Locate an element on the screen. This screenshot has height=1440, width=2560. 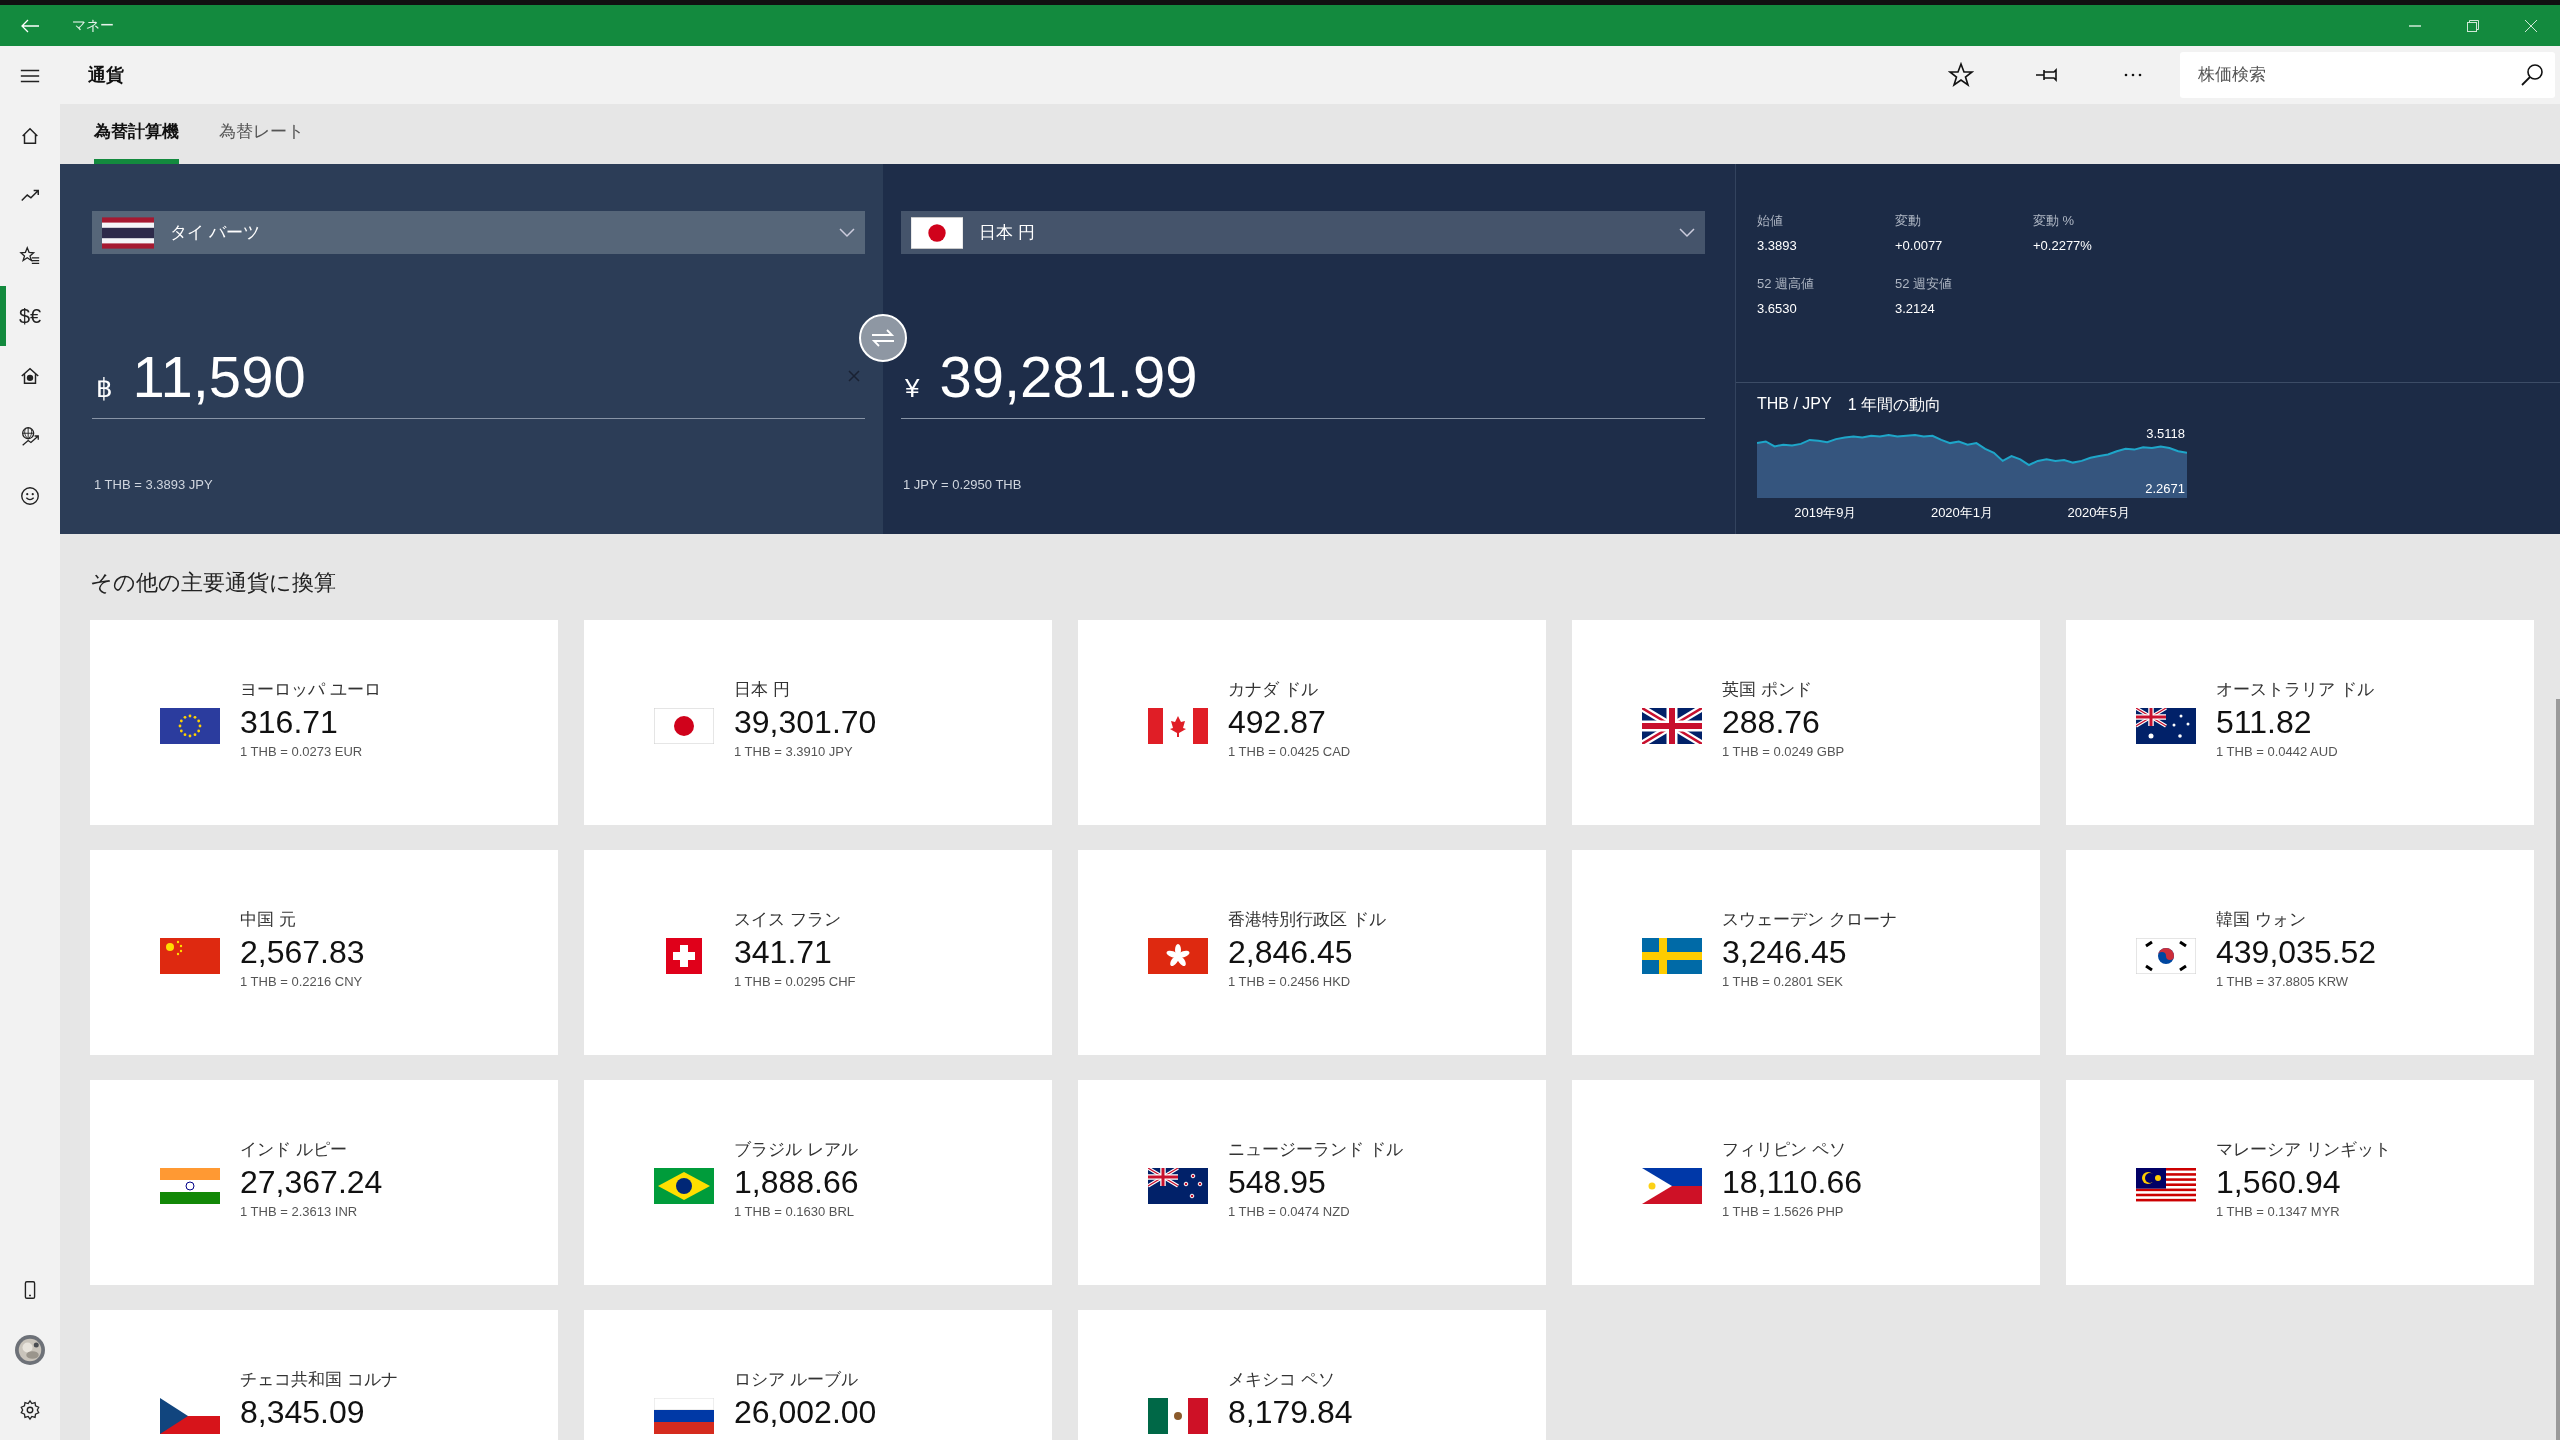
smiley-icon is located at coordinates (30, 496).